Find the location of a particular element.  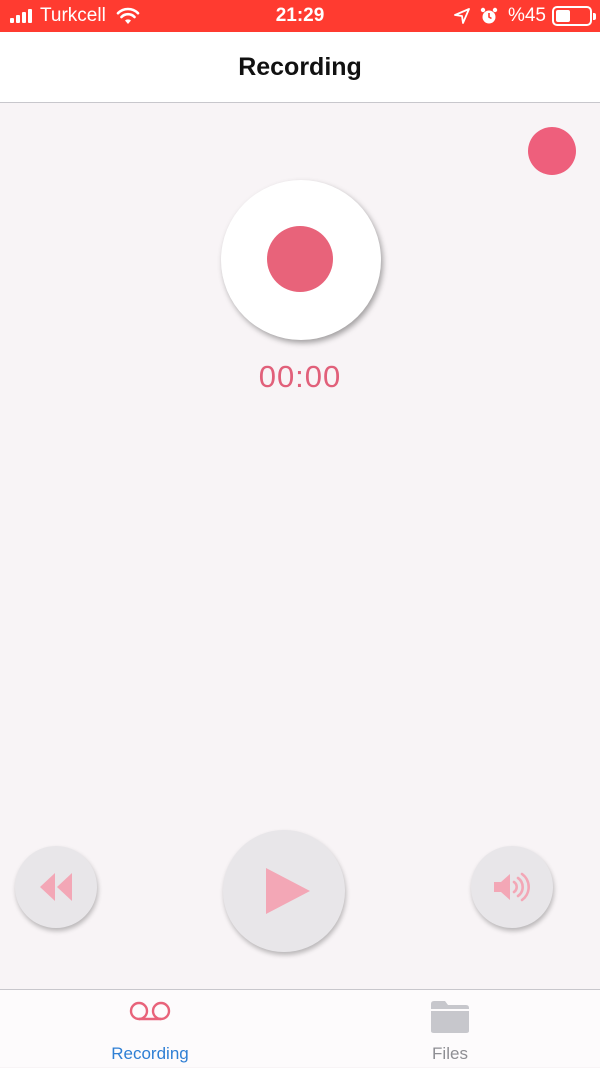

tab-bar: Recording Files is located at coordinates (300, 1028).